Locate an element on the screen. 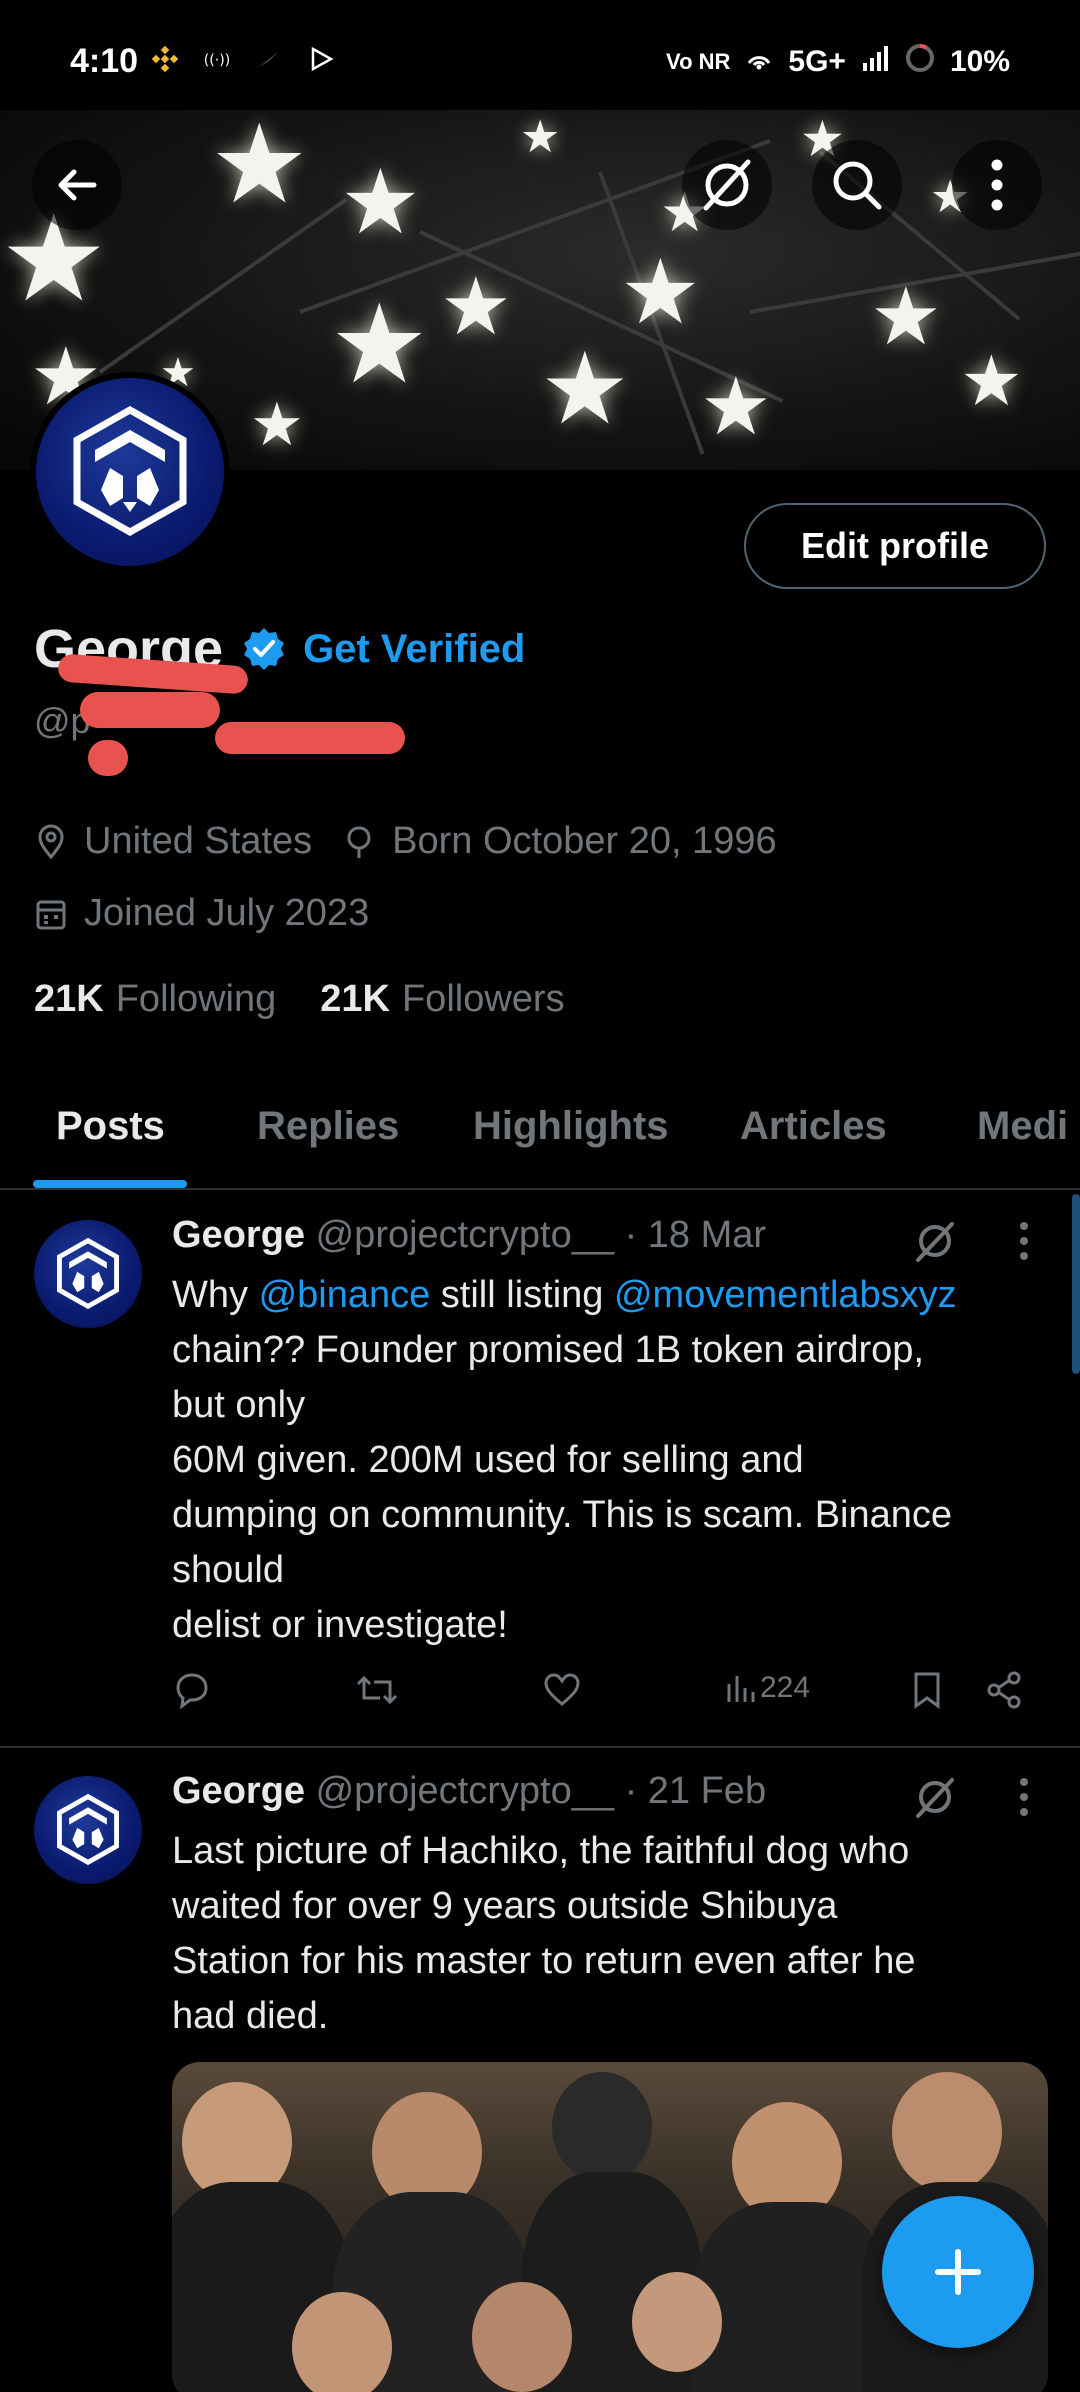  like-button is located at coordinates (562, 1690).